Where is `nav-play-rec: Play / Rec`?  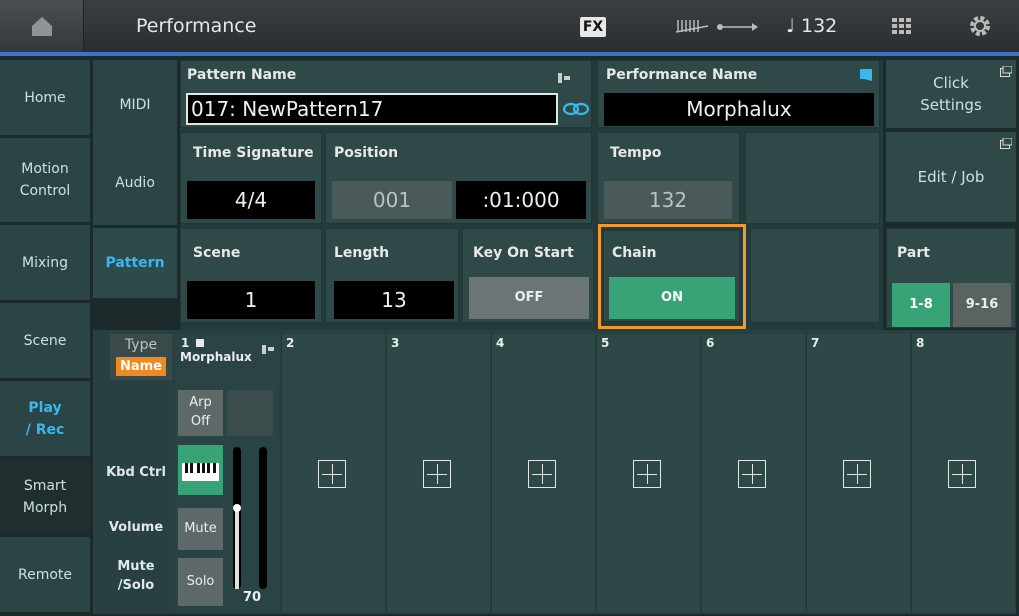 nav-play-rec: Play / Rec is located at coordinates (45, 418).